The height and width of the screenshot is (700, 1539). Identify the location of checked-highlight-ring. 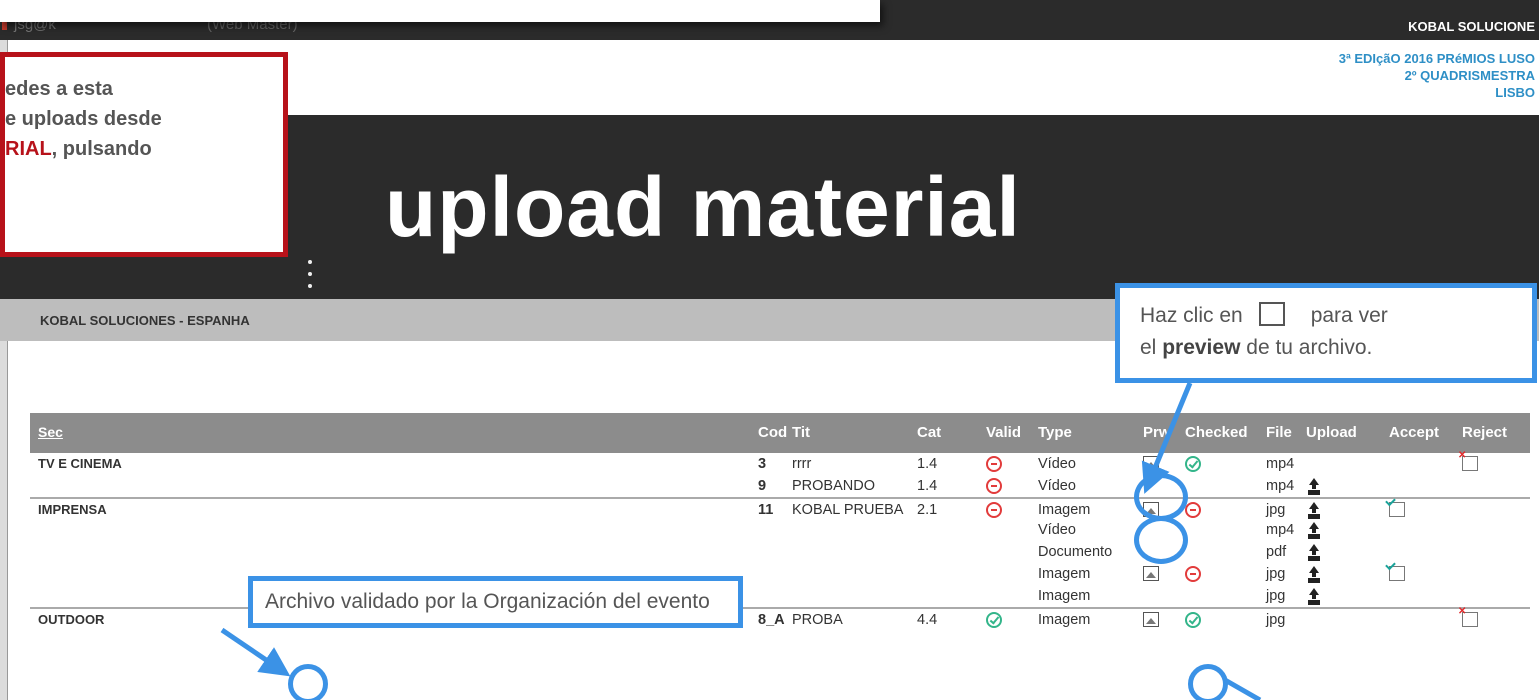
(1208, 682).